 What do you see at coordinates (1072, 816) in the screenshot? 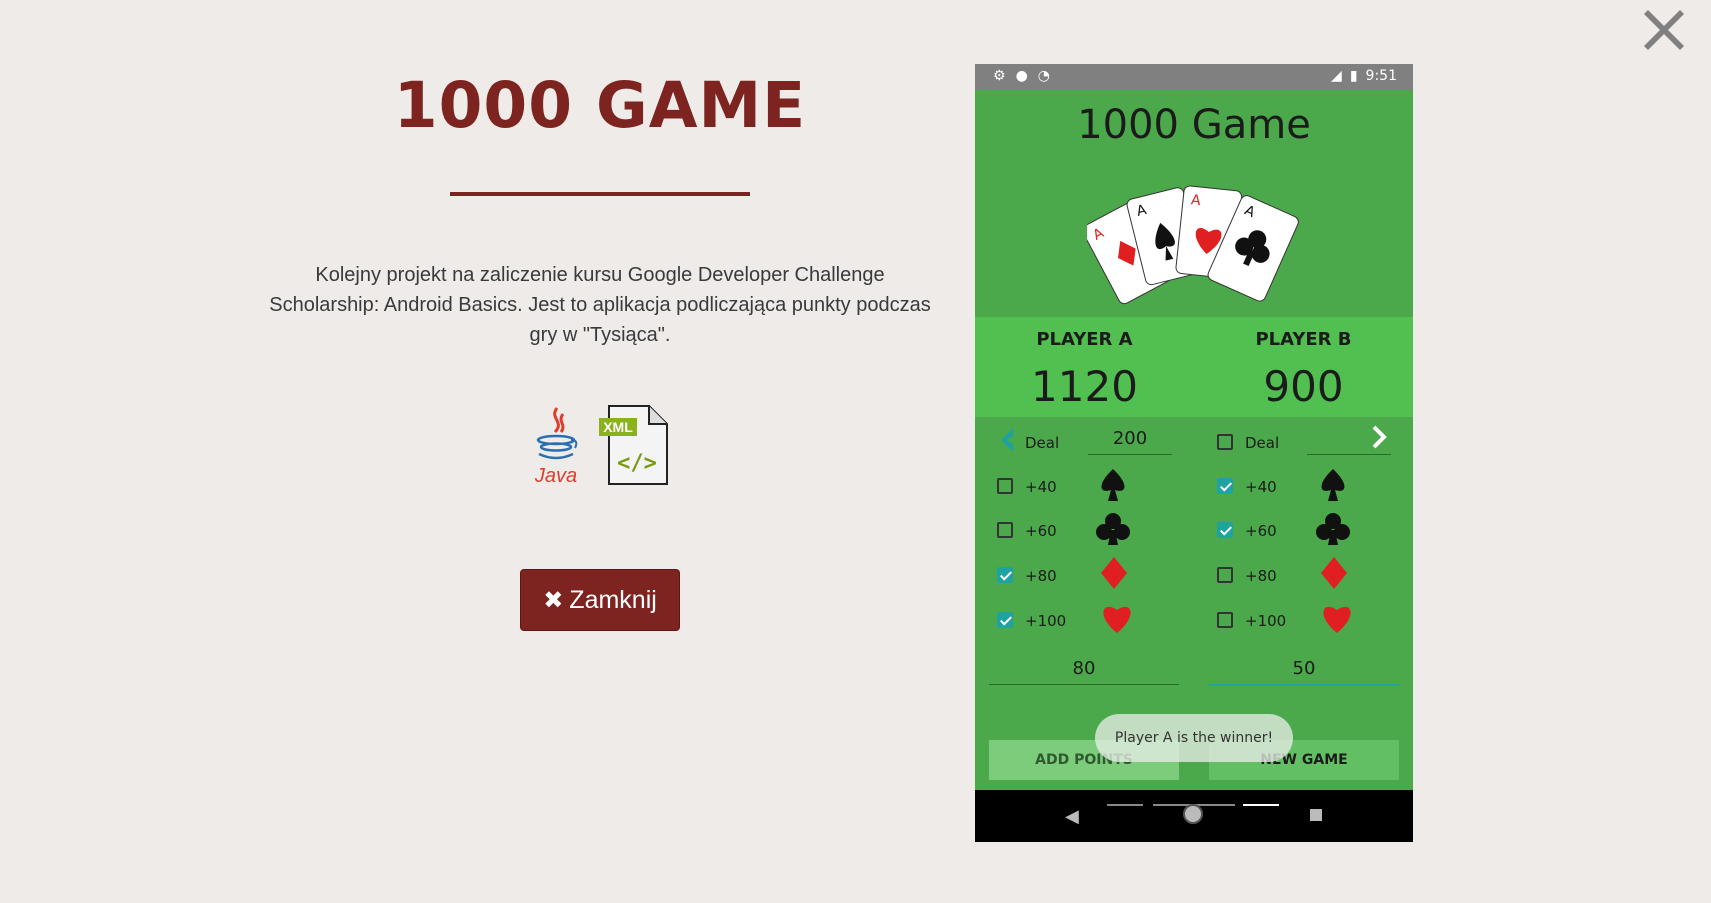
I see `back-icon: ◀` at bounding box center [1072, 816].